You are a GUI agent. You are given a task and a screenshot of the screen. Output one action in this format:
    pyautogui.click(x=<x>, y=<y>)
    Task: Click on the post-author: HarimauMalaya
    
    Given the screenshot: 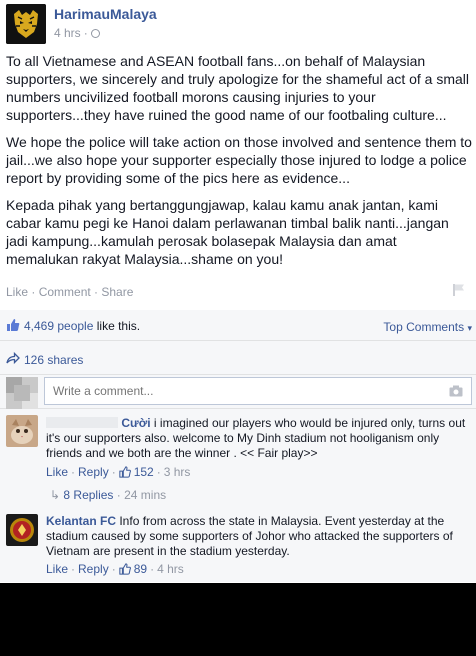 What is the action you would take?
    pyautogui.click(x=105, y=14)
    